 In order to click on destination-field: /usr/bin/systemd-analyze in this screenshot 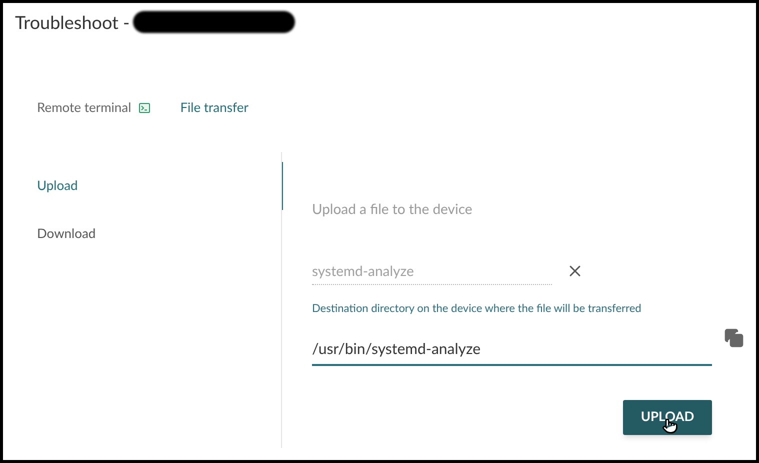, I will do `click(512, 350)`.